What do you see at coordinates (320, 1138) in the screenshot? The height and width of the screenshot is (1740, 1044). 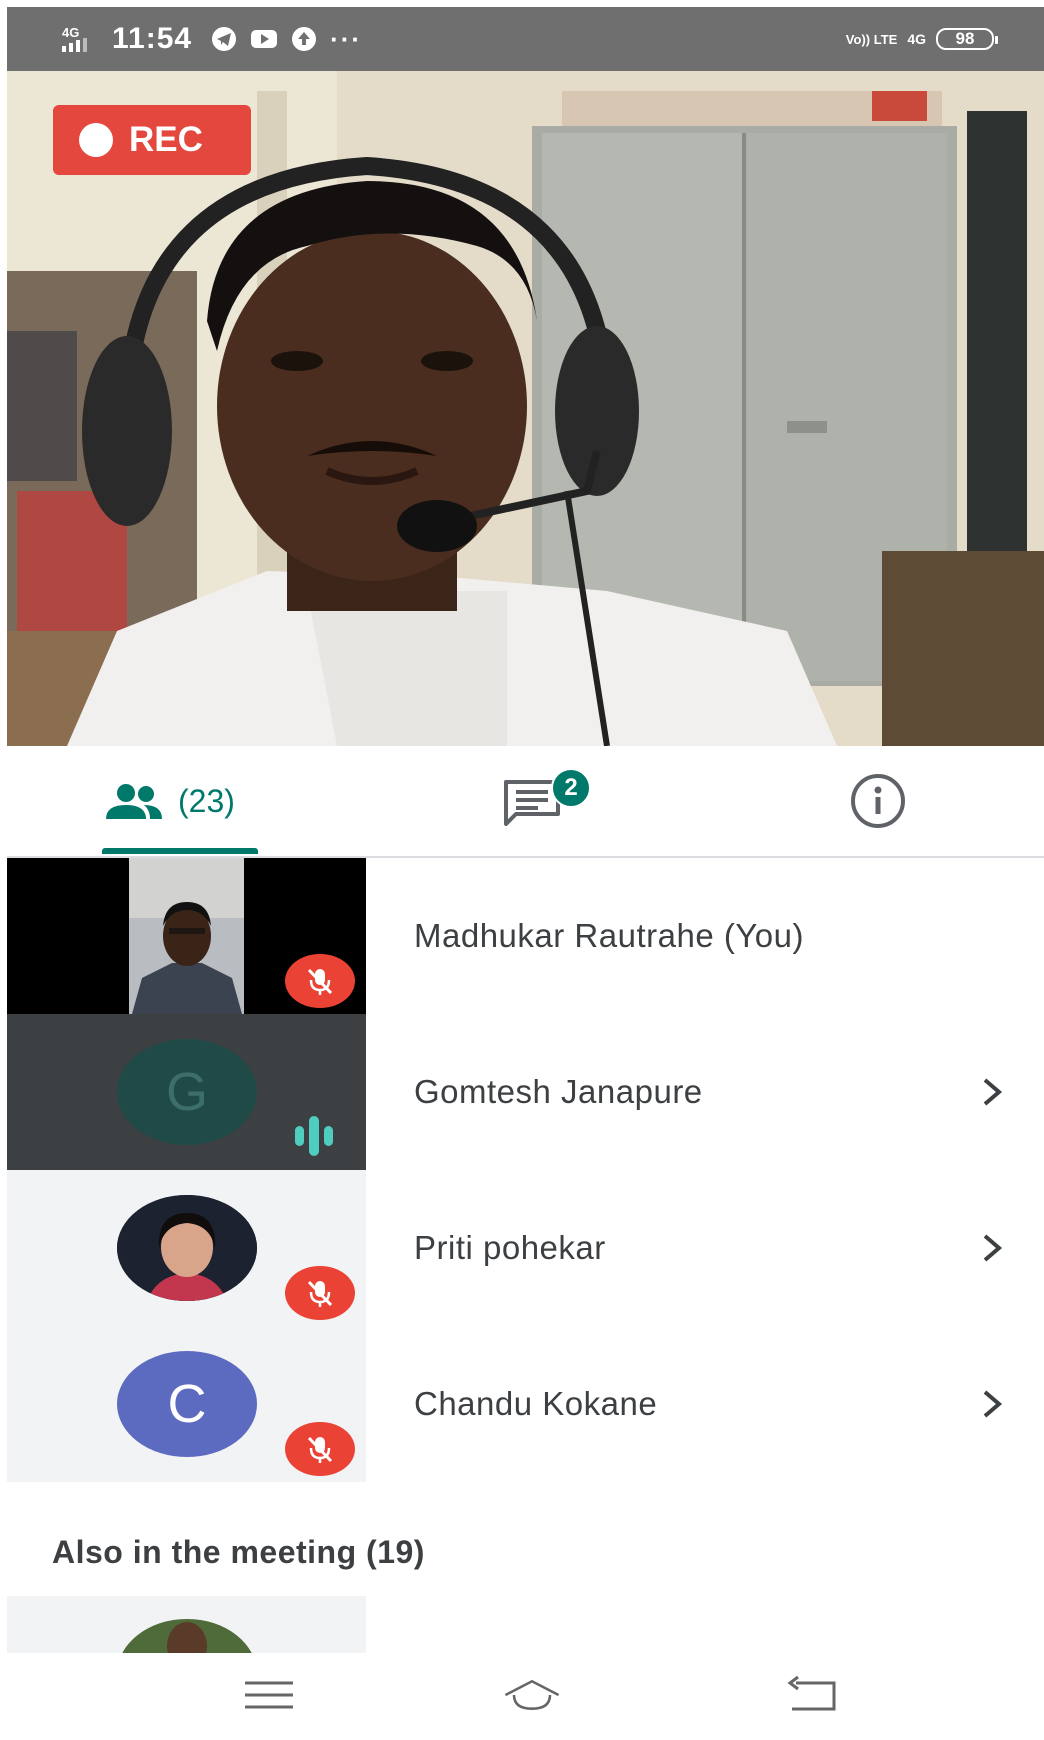 I see `audio-level-icon` at bounding box center [320, 1138].